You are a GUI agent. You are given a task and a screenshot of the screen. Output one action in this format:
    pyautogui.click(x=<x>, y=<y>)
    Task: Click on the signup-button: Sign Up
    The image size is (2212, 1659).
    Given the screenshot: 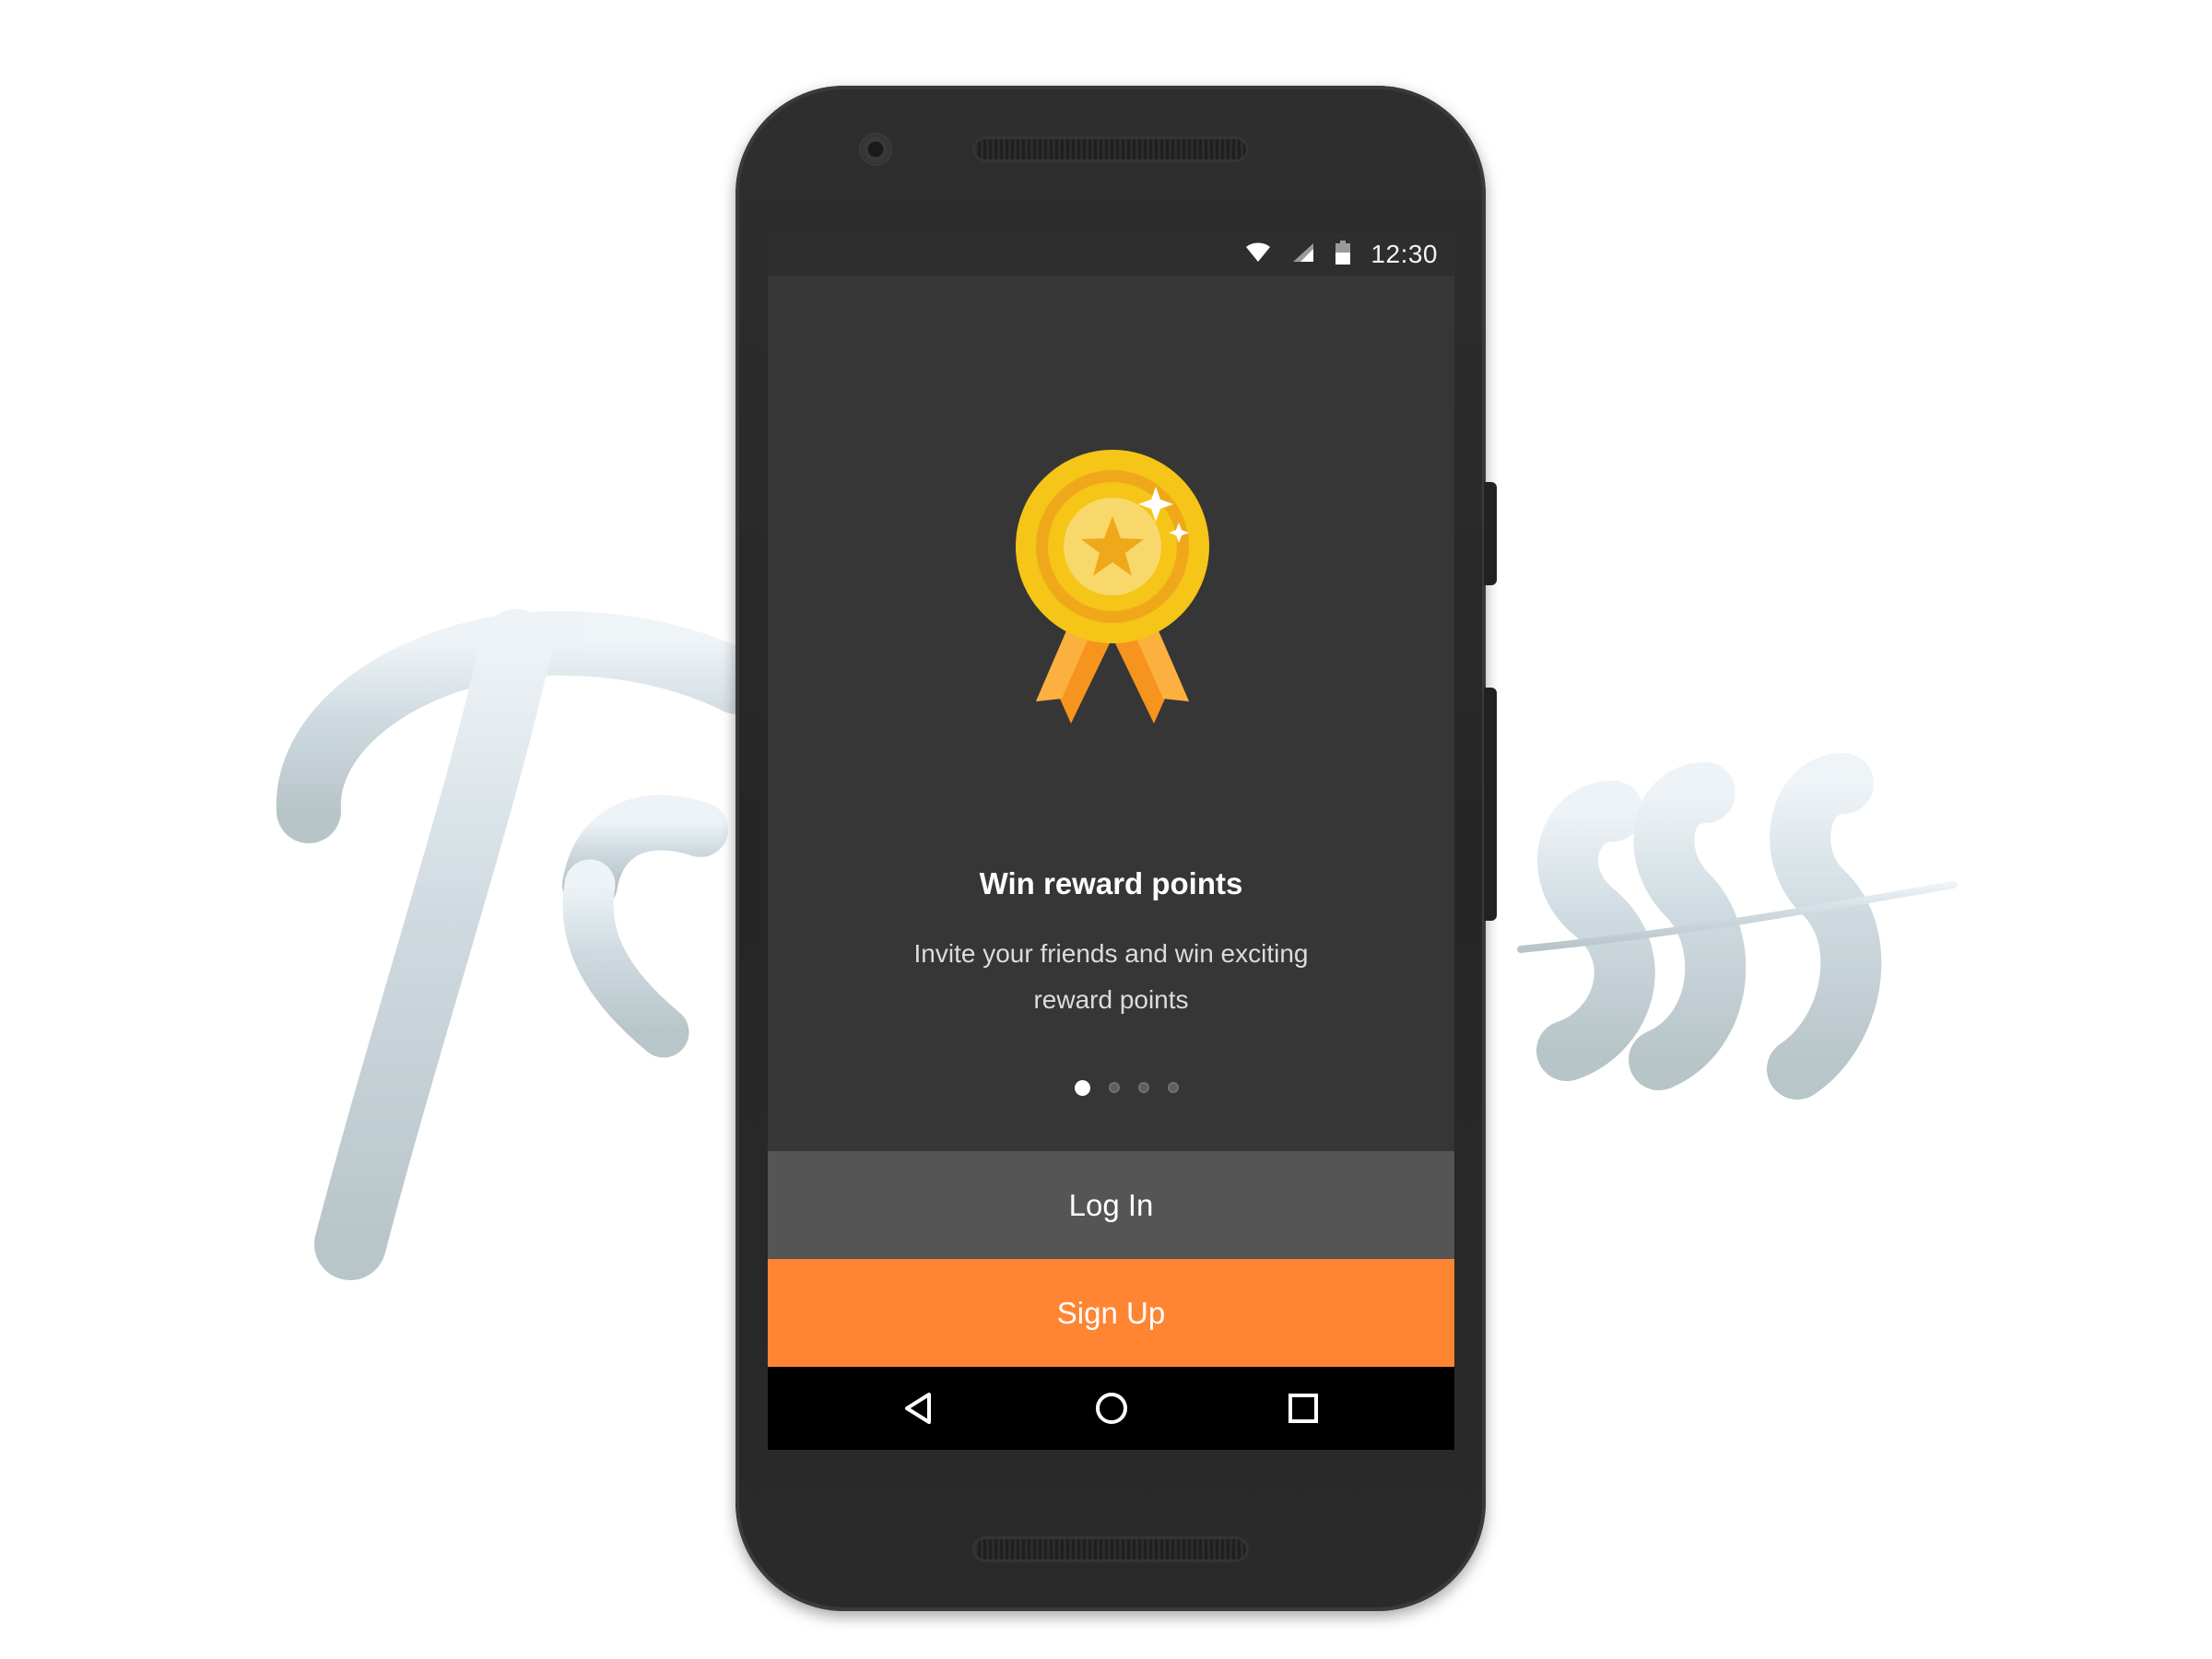 What is the action you would take?
    pyautogui.click(x=1111, y=1313)
    